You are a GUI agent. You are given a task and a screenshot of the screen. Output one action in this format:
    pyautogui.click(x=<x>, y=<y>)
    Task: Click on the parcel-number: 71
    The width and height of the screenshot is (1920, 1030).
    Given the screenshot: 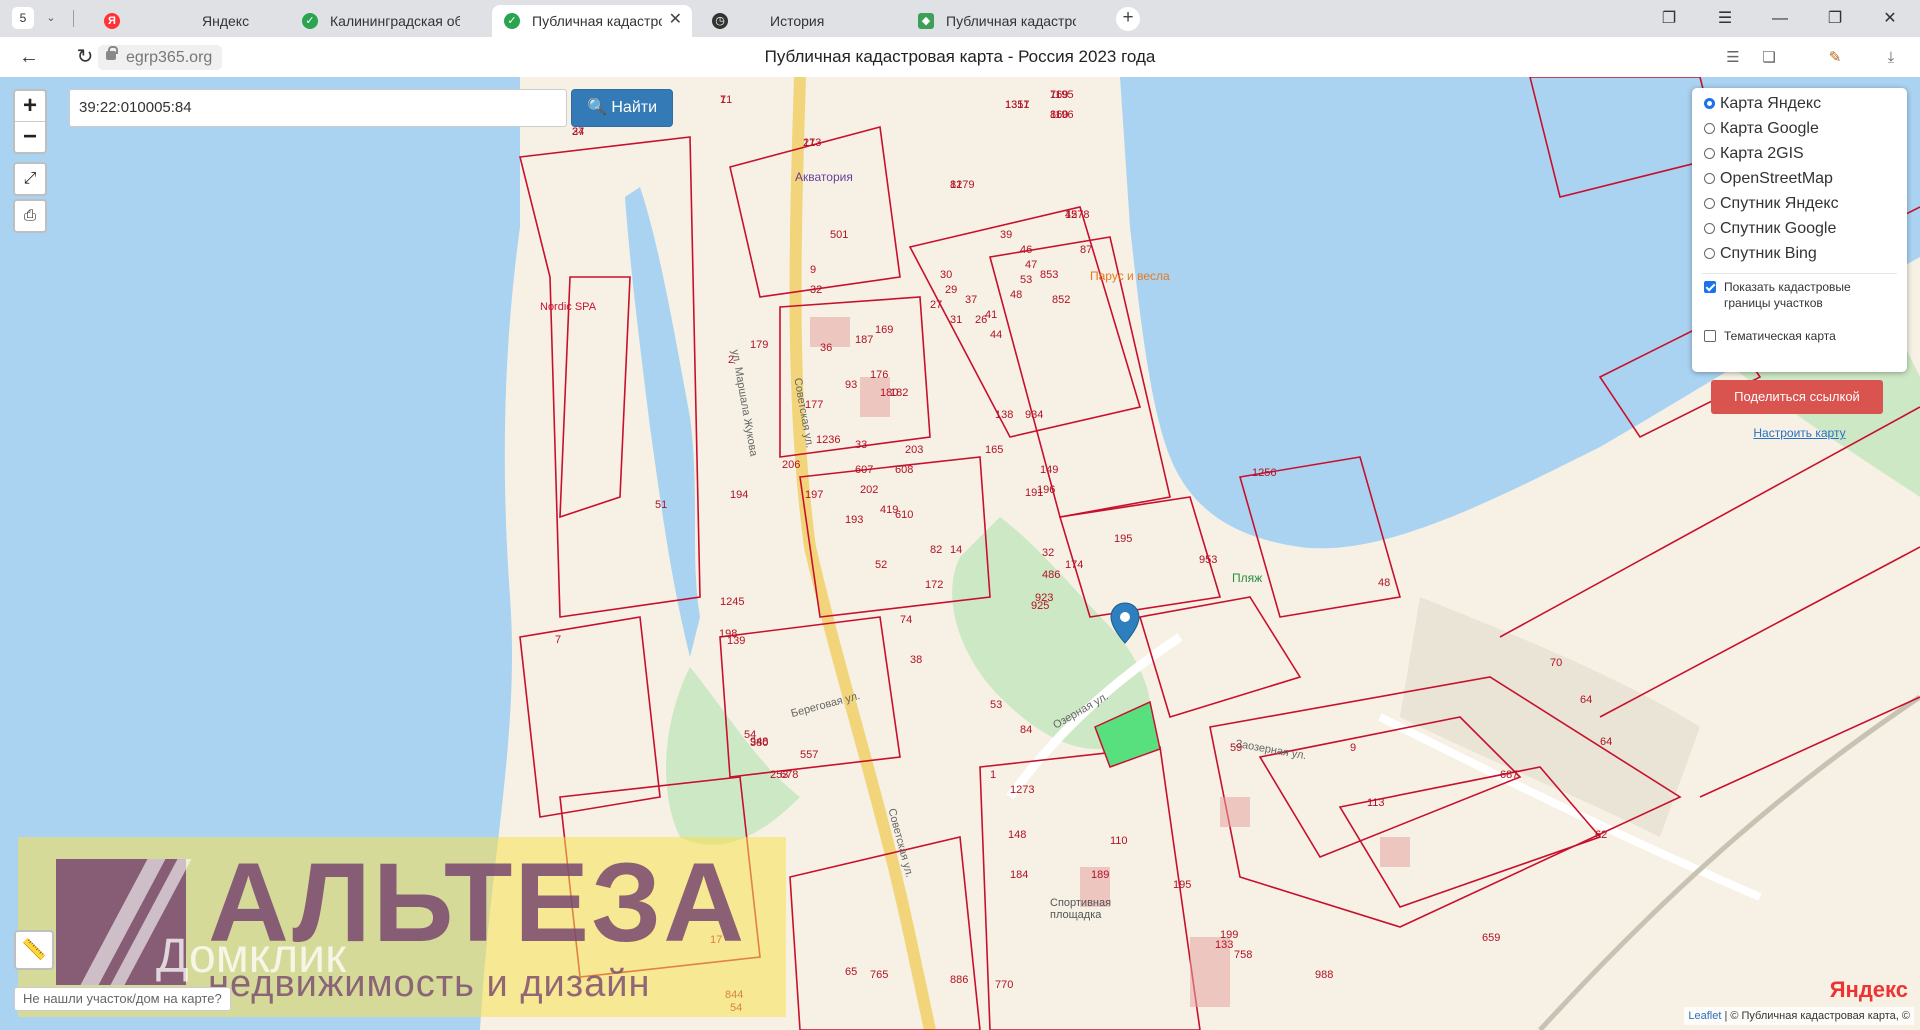 What is the action you would take?
    pyautogui.click(x=726, y=100)
    